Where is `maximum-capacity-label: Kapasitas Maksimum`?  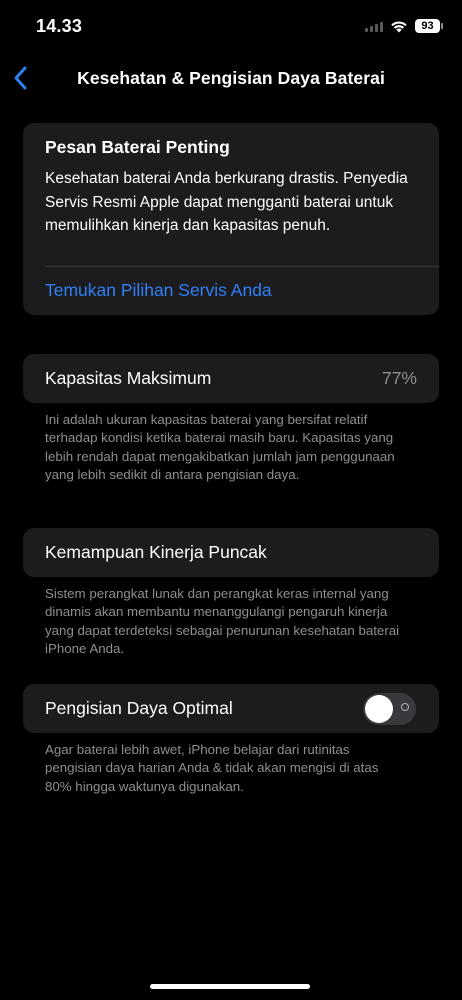 maximum-capacity-label: Kapasitas Maksimum is located at coordinates (128, 378).